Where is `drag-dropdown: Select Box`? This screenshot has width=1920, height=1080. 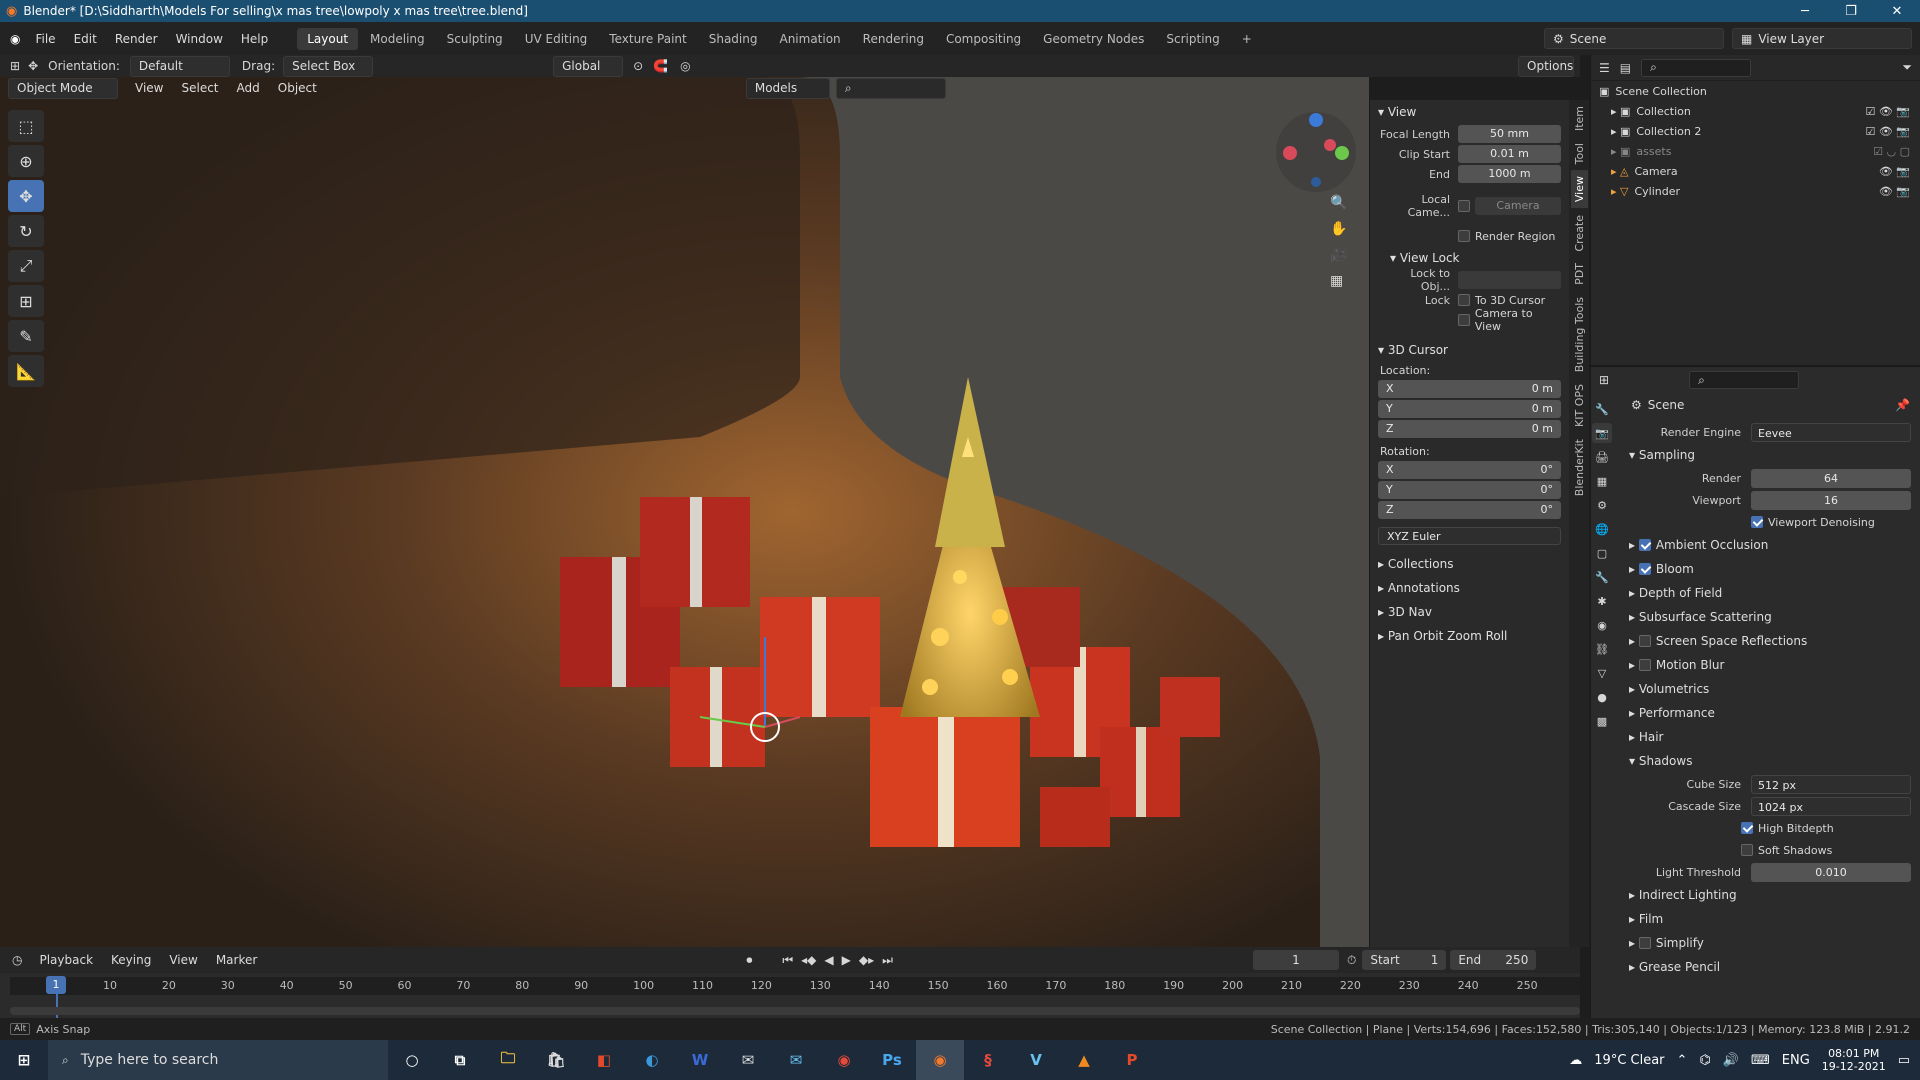 drag-dropdown: Select Box is located at coordinates (328, 66).